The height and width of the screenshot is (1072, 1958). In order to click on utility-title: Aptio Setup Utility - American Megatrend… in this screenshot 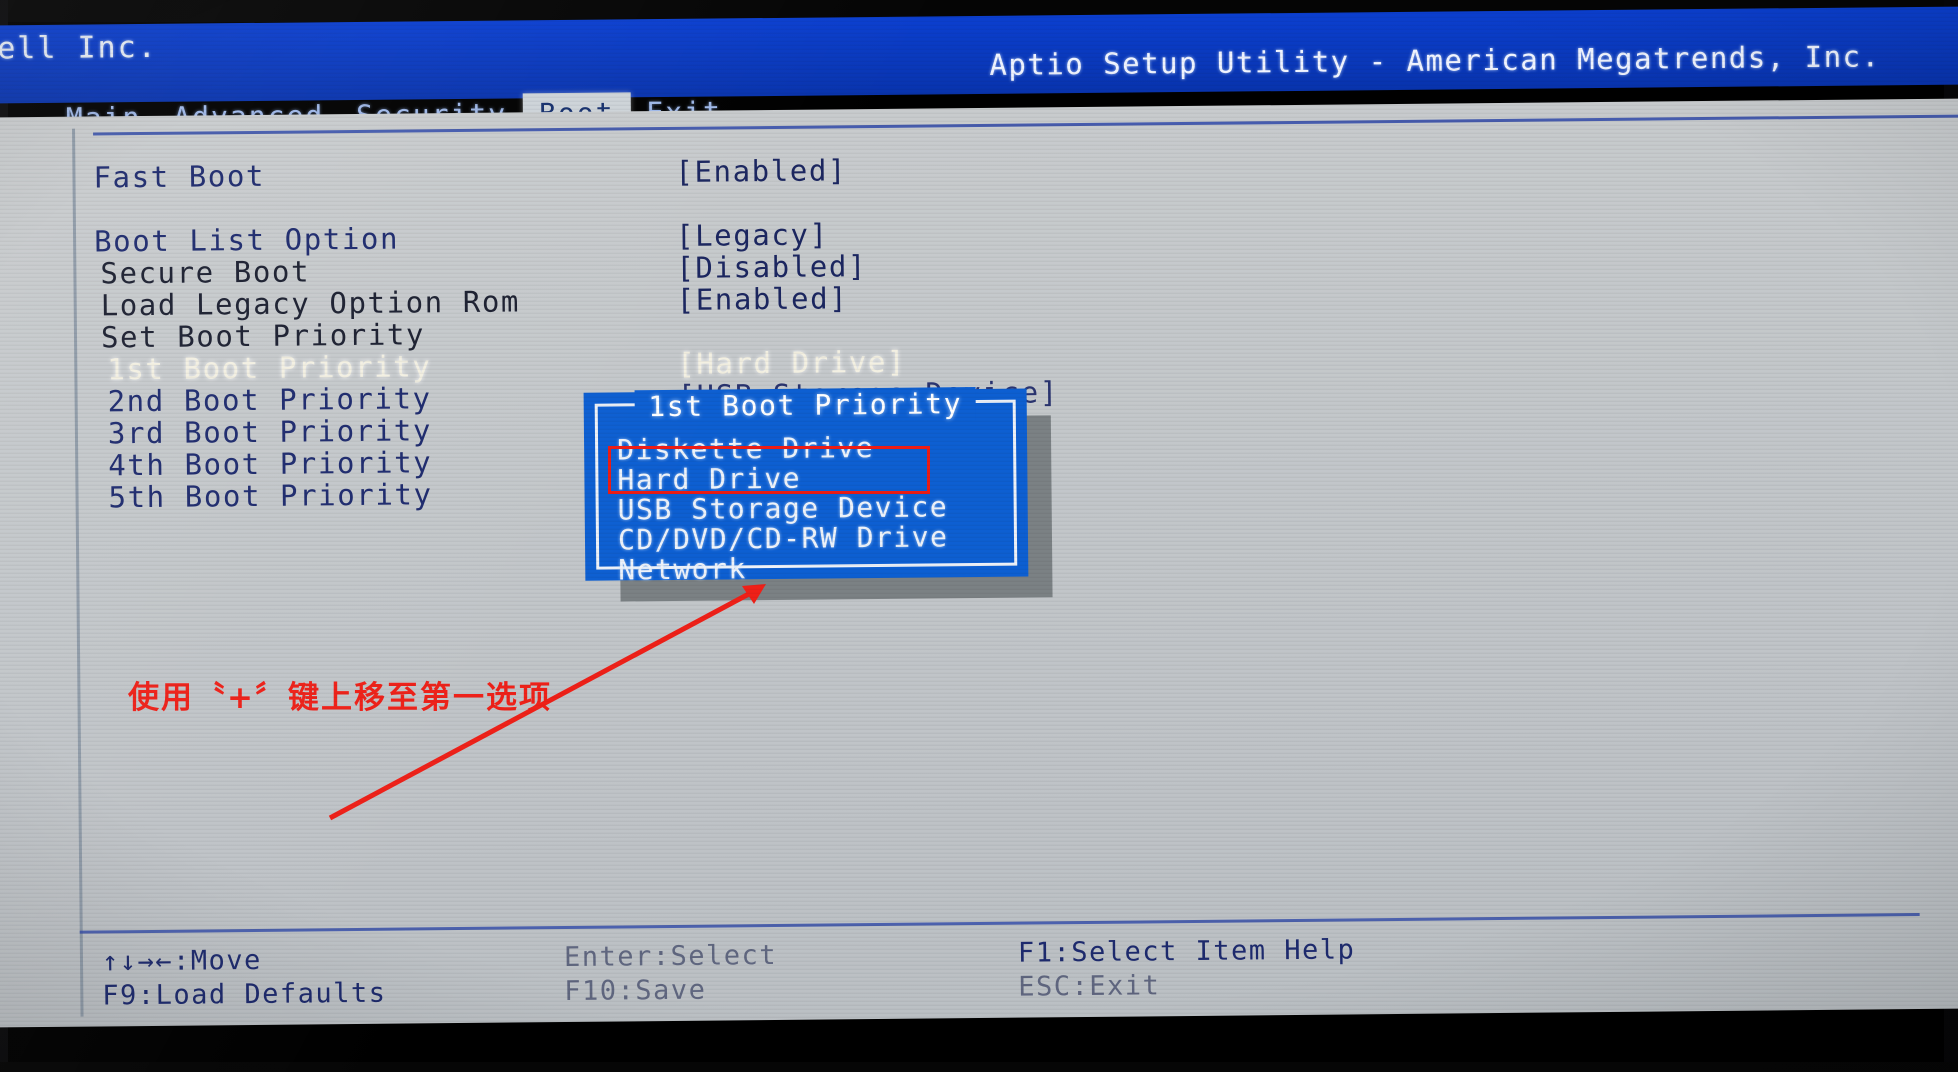, I will do `click(1435, 60)`.